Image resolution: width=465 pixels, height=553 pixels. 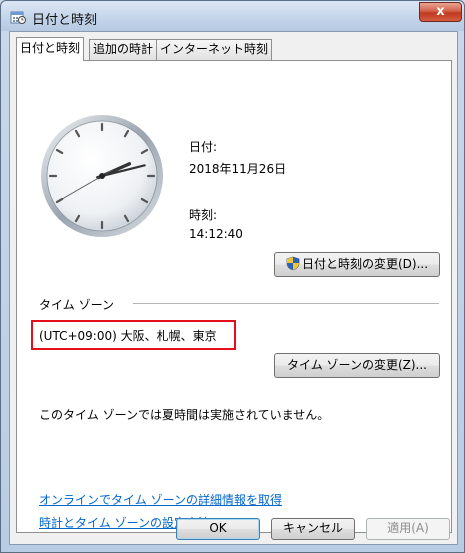 I want to click on dst-note: このタイム ゾーンでは夏時間は実施されていません。, so click(x=184, y=415).